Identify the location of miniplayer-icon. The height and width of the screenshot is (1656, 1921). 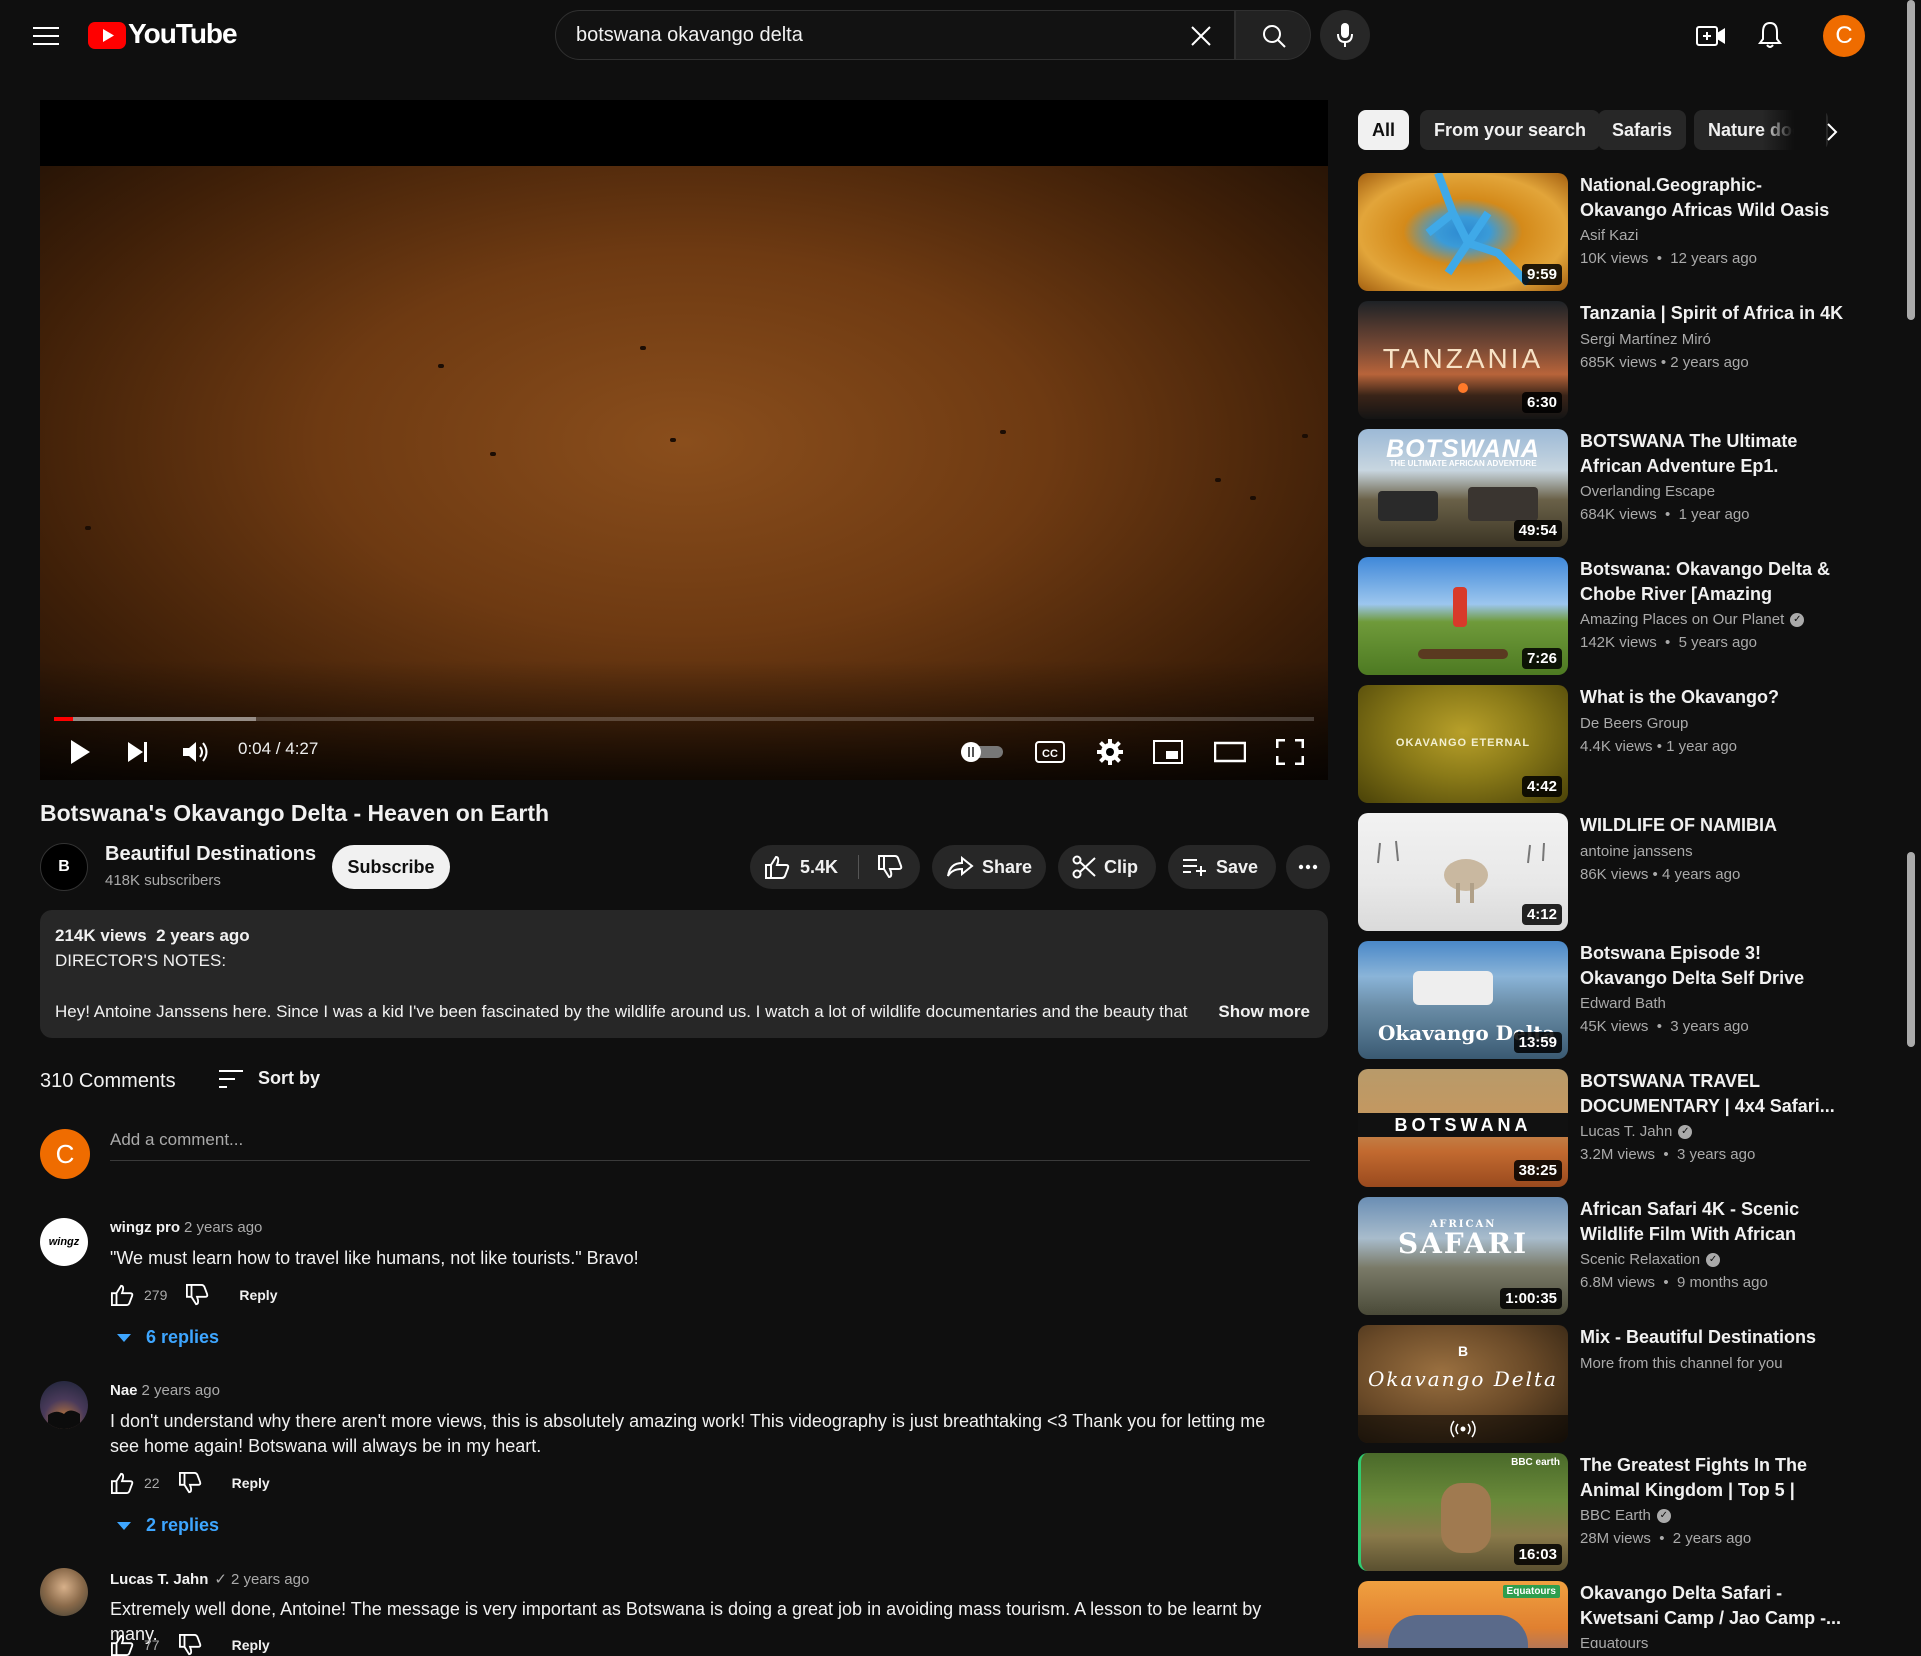
(1168, 752).